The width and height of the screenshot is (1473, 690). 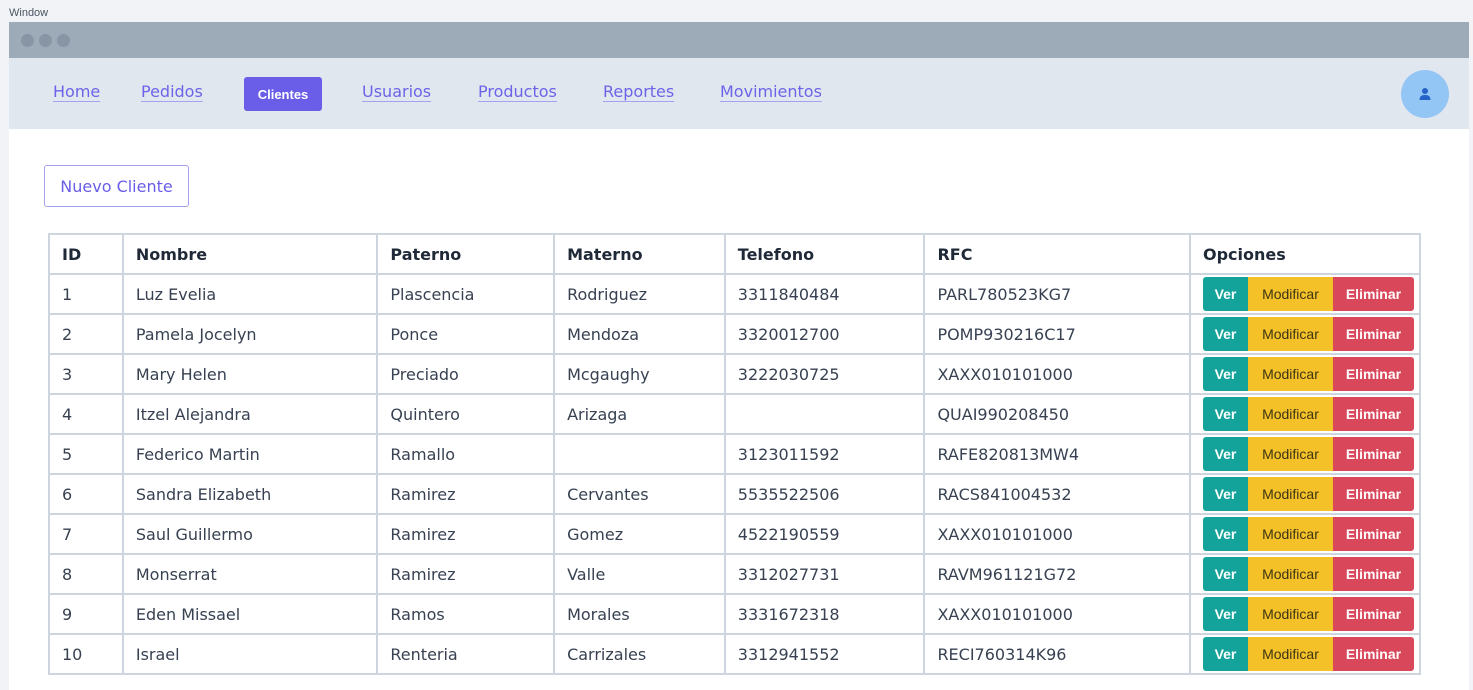 I want to click on cell-nombre: Federico Martin, so click(x=250, y=454).